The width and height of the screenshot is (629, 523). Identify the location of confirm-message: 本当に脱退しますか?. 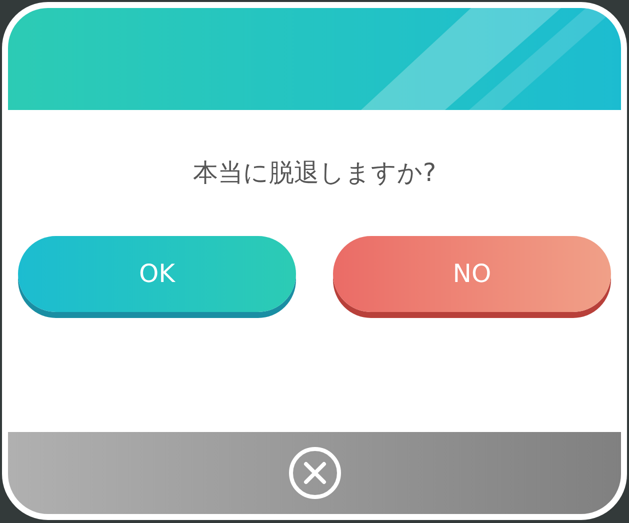
(314, 173).